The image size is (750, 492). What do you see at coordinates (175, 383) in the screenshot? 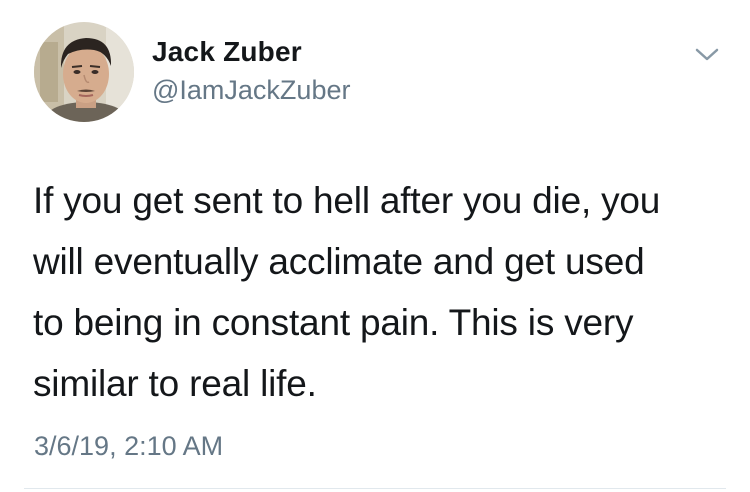
I see `tweet-text-line: similar to real life.` at bounding box center [175, 383].